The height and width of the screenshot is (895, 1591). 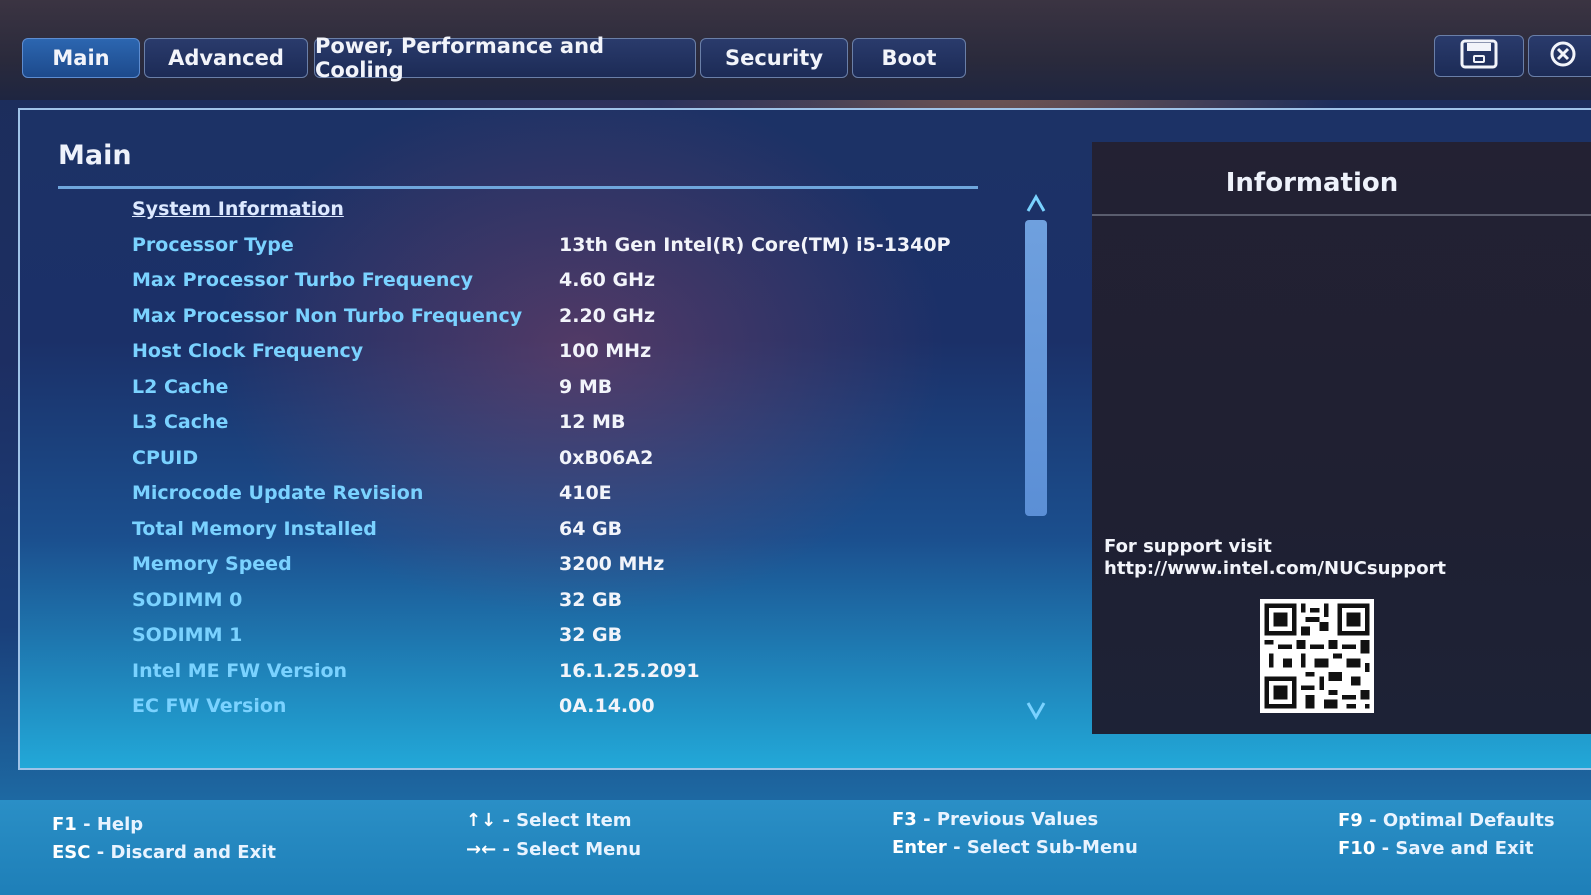 What do you see at coordinates (248, 351) in the screenshot?
I see `row-label: Host Clock Frequency` at bounding box center [248, 351].